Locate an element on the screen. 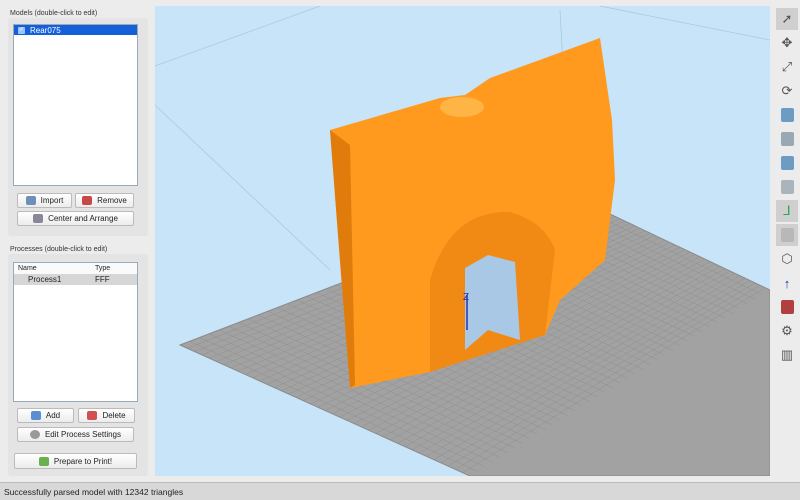 This screenshot has width=800, height=500. view-side-icon is located at coordinates (787, 163).